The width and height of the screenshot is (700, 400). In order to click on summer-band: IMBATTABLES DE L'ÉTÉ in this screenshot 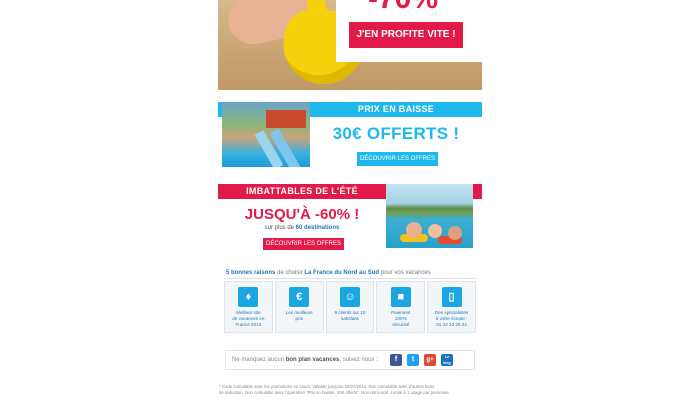, I will do `click(302, 191)`.